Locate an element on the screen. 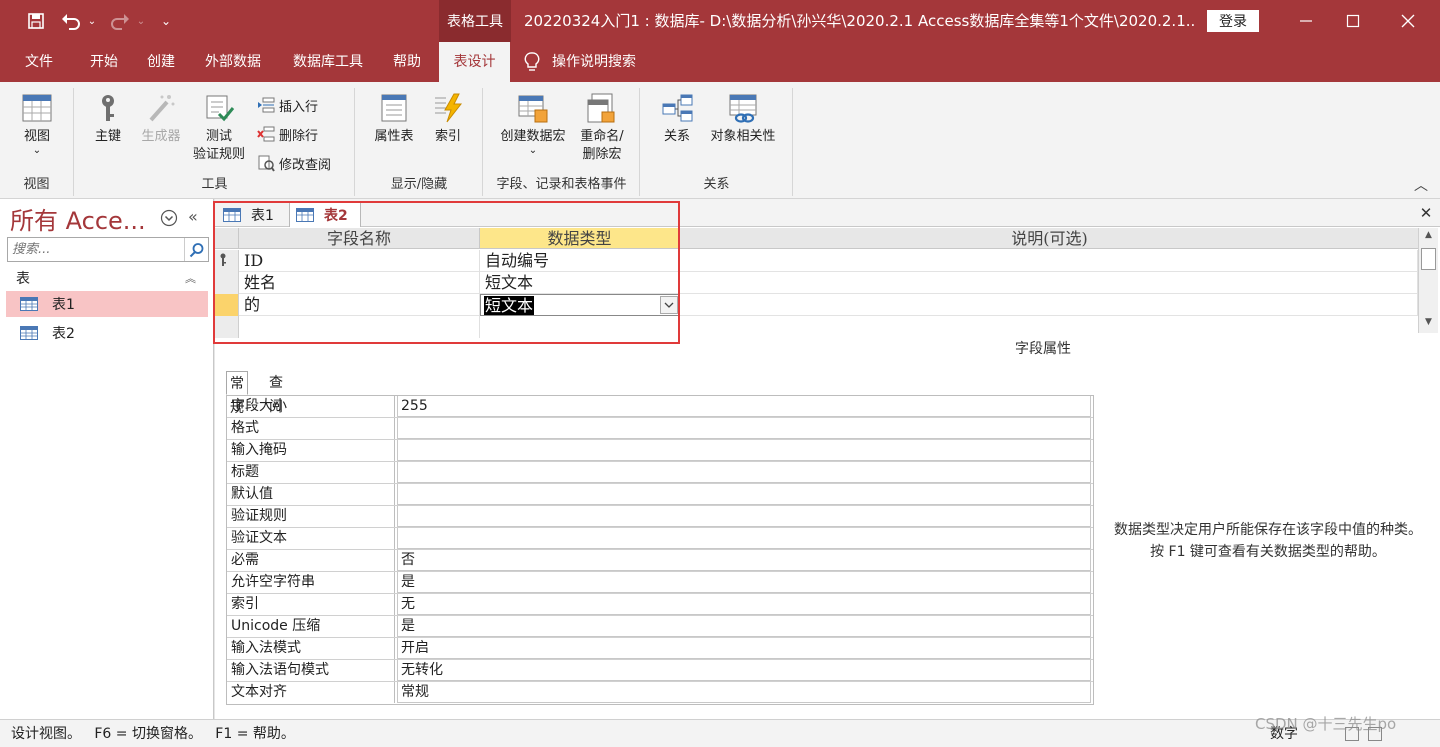  table-row-empty is located at coordinates (817, 327).